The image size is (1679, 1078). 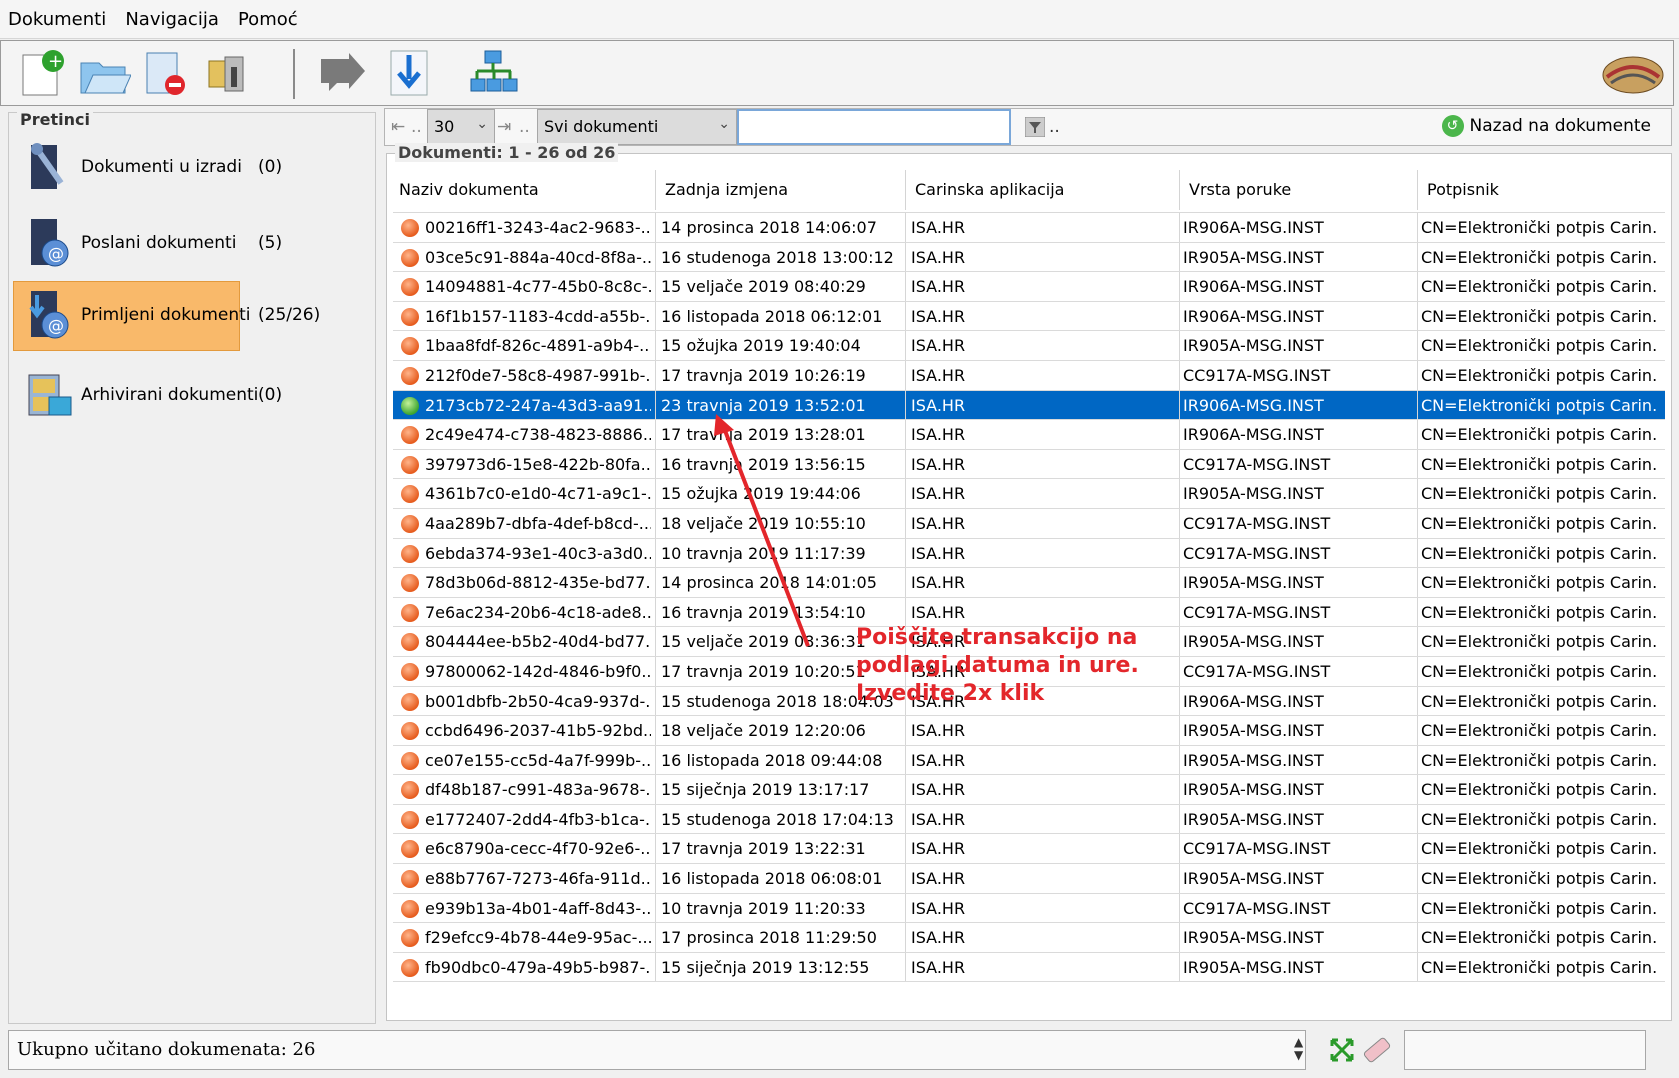 I want to click on folders-title: Pretinci, so click(x=55, y=119).